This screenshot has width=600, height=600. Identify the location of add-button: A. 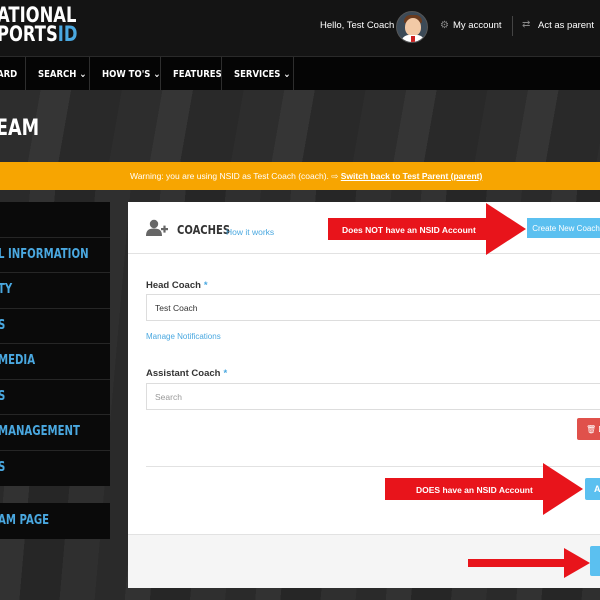
(592, 489).